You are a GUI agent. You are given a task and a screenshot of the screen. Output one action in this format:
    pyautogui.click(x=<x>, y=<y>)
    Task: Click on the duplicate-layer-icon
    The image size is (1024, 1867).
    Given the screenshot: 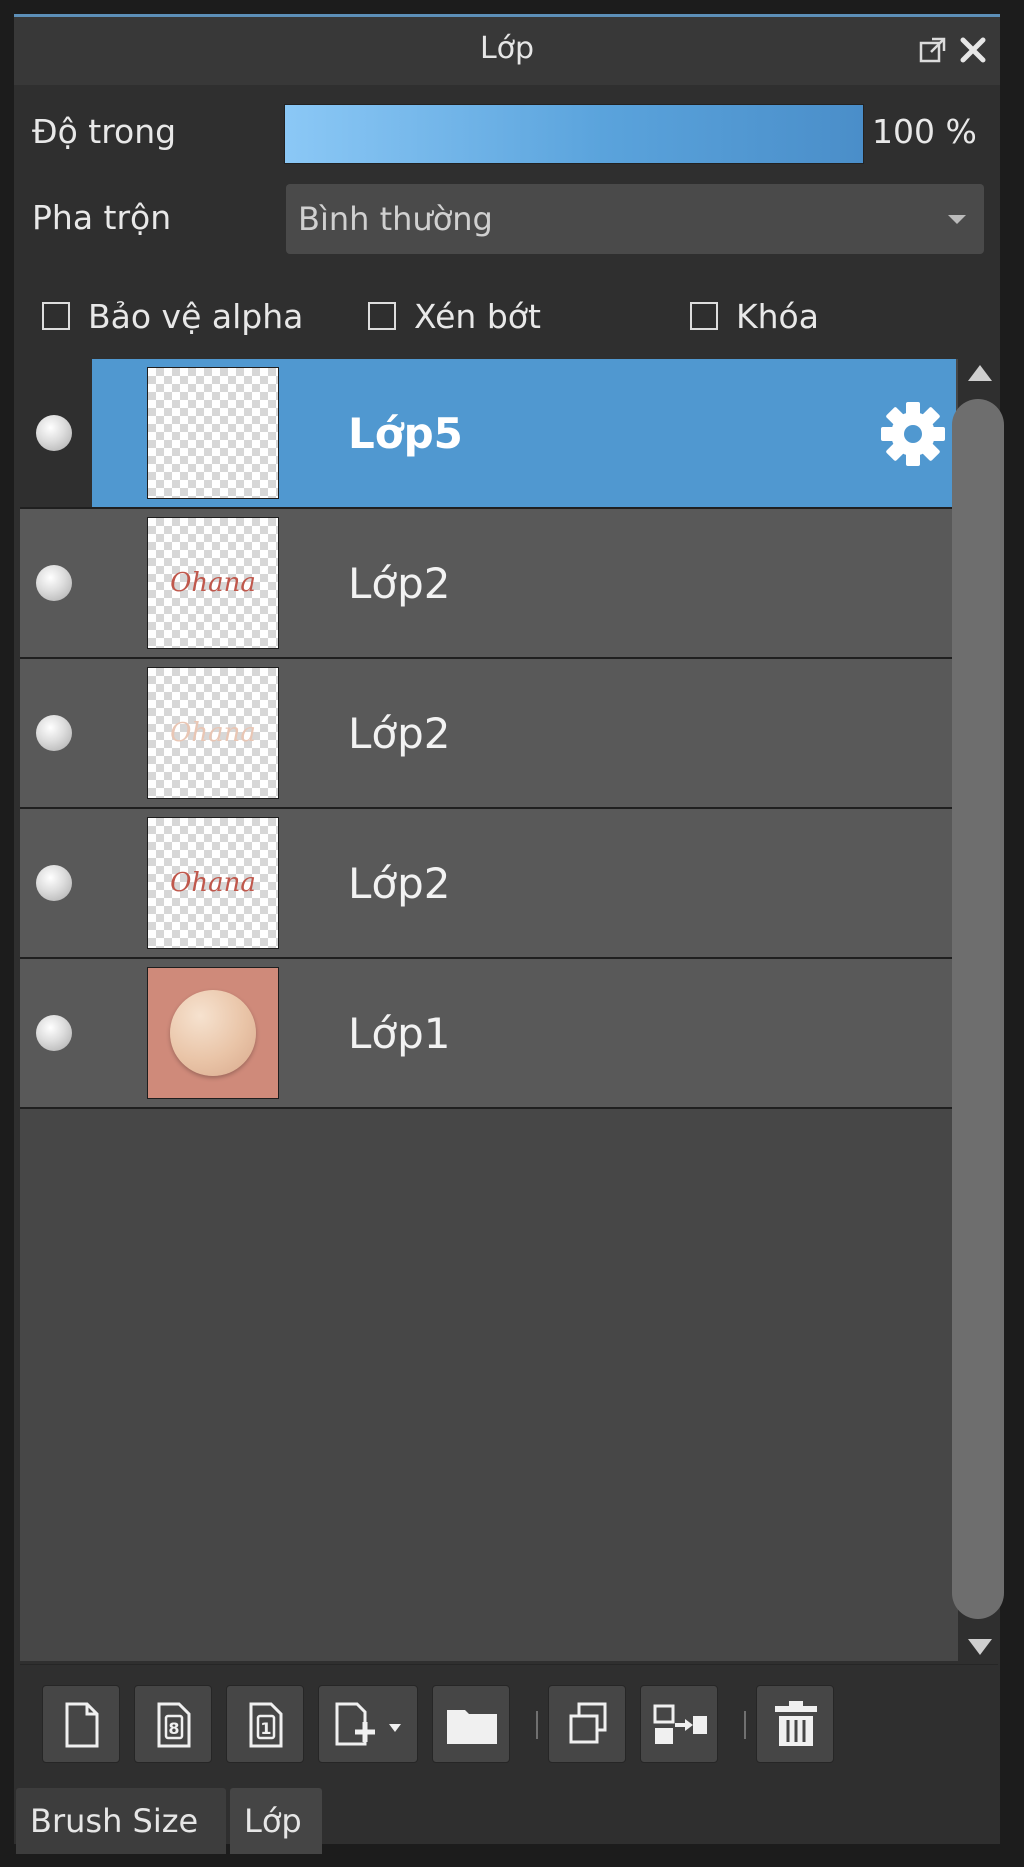 What is the action you would take?
    pyautogui.click(x=588, y=1723)
    